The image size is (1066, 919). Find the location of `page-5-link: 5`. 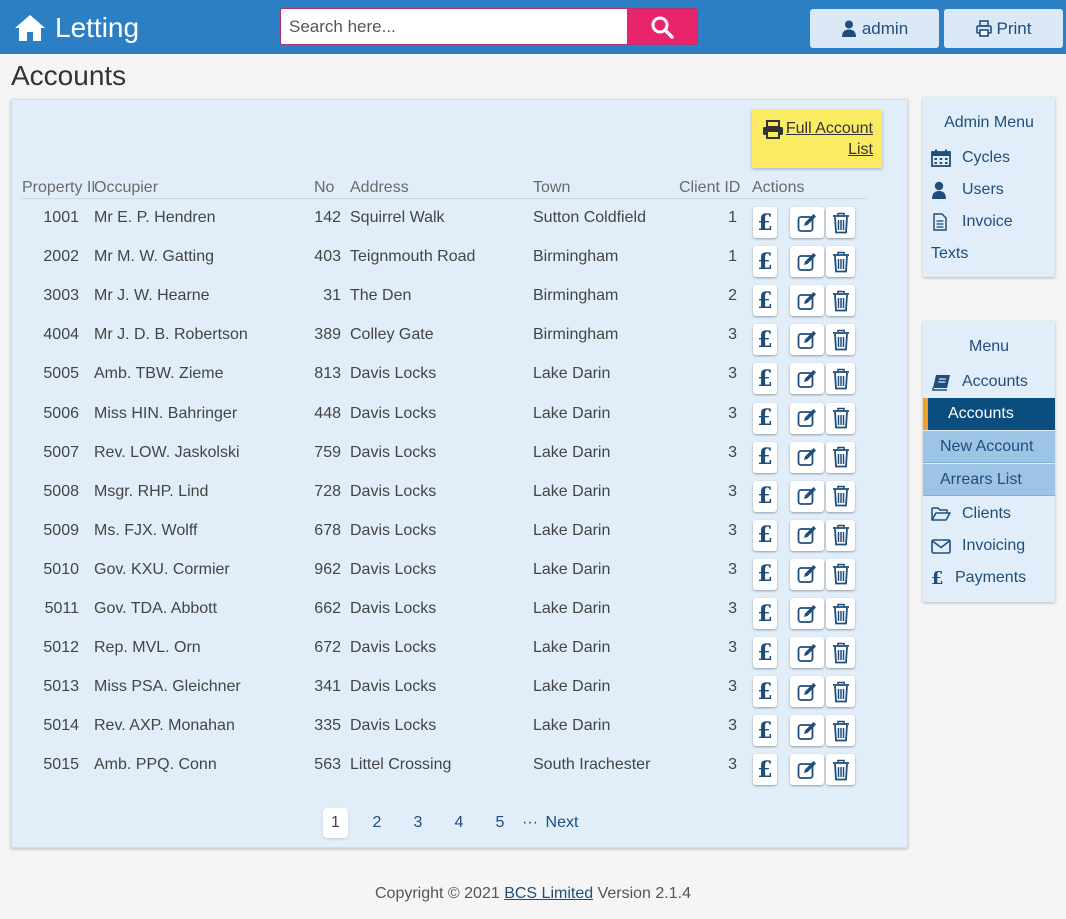

page-5-link: 5 is located at coordinates (500, 823).